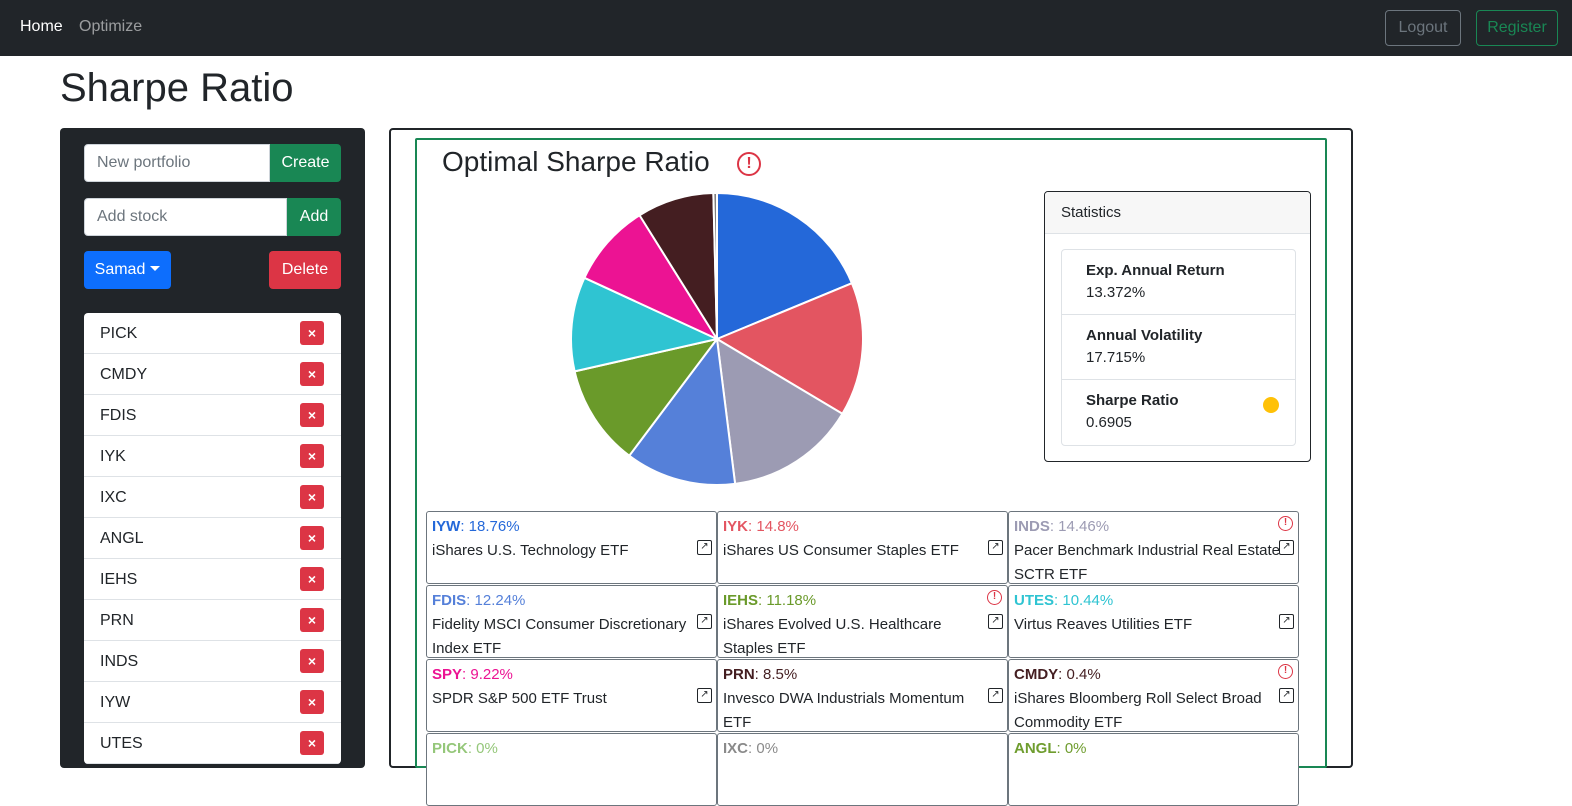  I want to click on etf-card-iyw: IYW: 18.76% iShares U.S. Technology ETF ↗, so click(571, 547).